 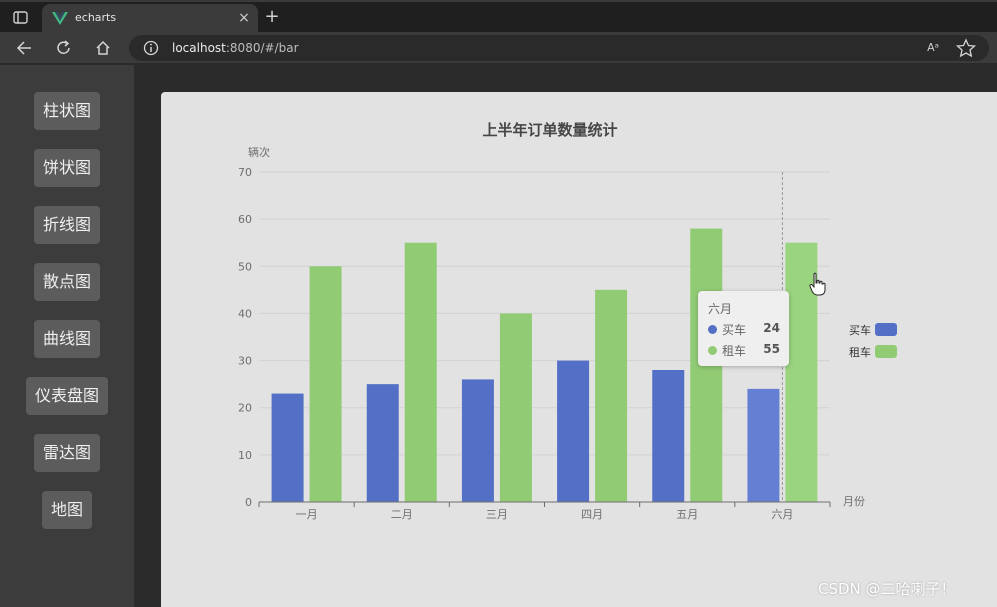 What do you see at coordinates (245, 219) in the screenshot?
I see `y-tick-label: 60` at bounding box center [245, 219].